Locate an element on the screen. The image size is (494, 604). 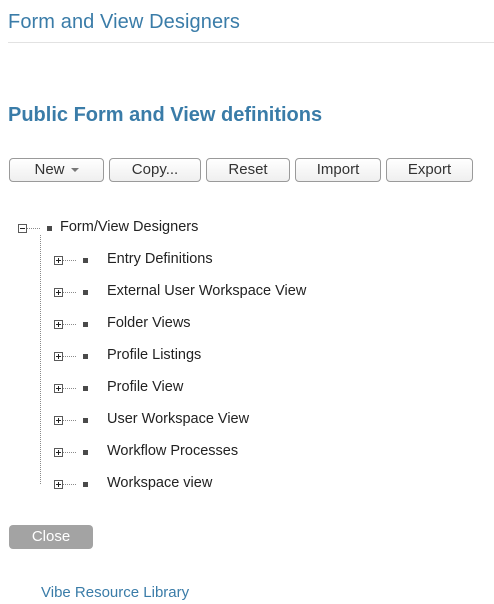
reset-button: Reset is located at coordinates (248, 170).